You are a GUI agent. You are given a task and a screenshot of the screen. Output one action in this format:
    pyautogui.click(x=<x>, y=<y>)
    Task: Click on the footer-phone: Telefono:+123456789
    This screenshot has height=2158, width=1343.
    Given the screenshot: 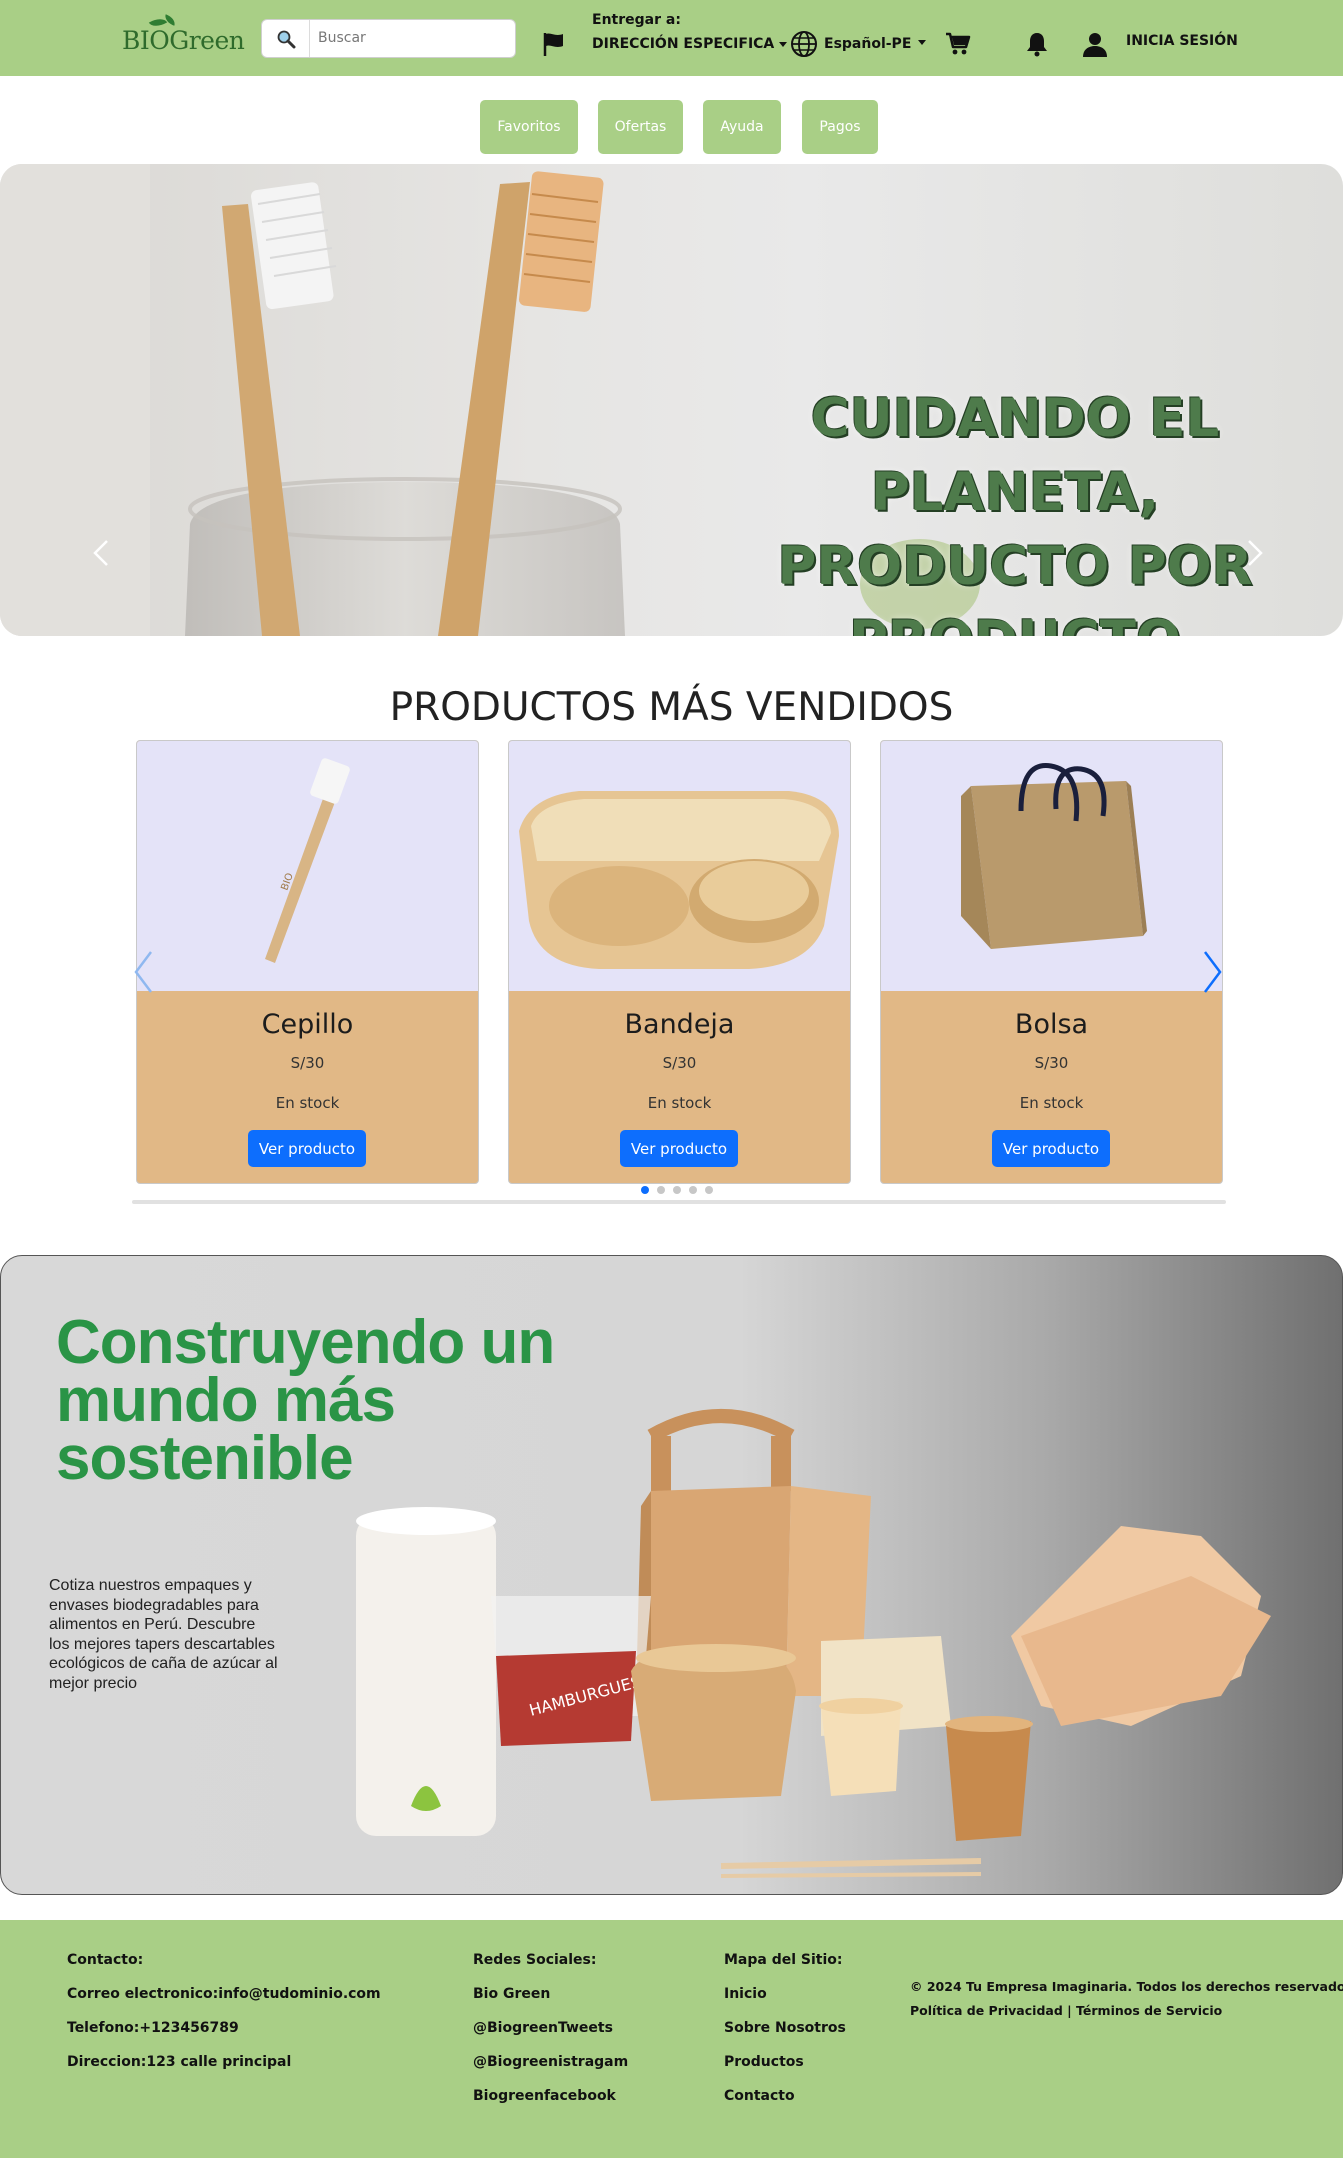 What is the action you would take?
    pyautogui.click(x=224, y=2037)
    